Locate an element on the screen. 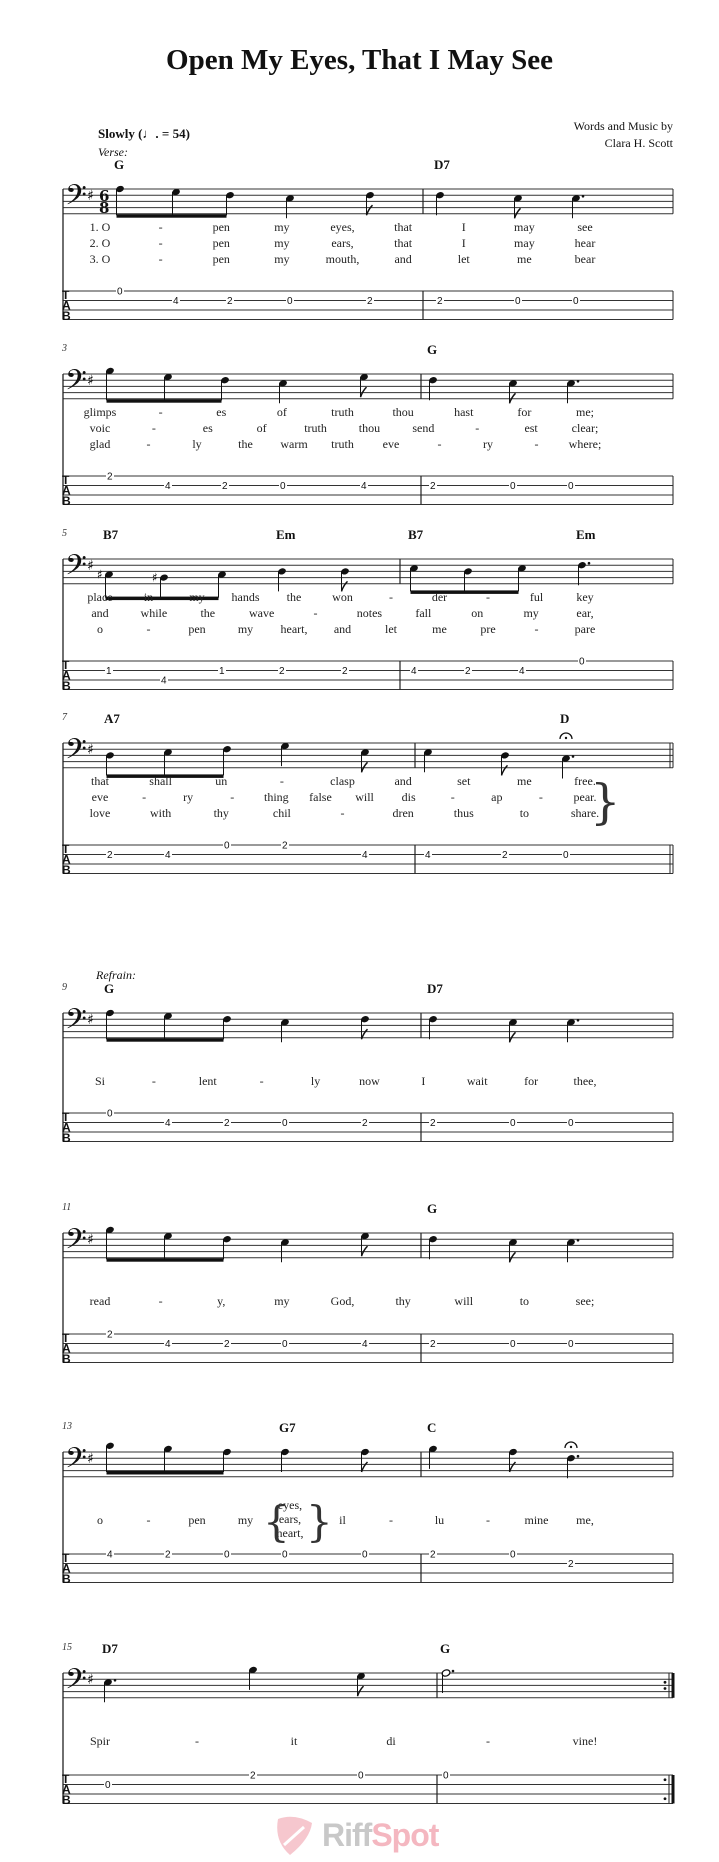  lyric-syllable: voic is located at coordinates (100, 428).